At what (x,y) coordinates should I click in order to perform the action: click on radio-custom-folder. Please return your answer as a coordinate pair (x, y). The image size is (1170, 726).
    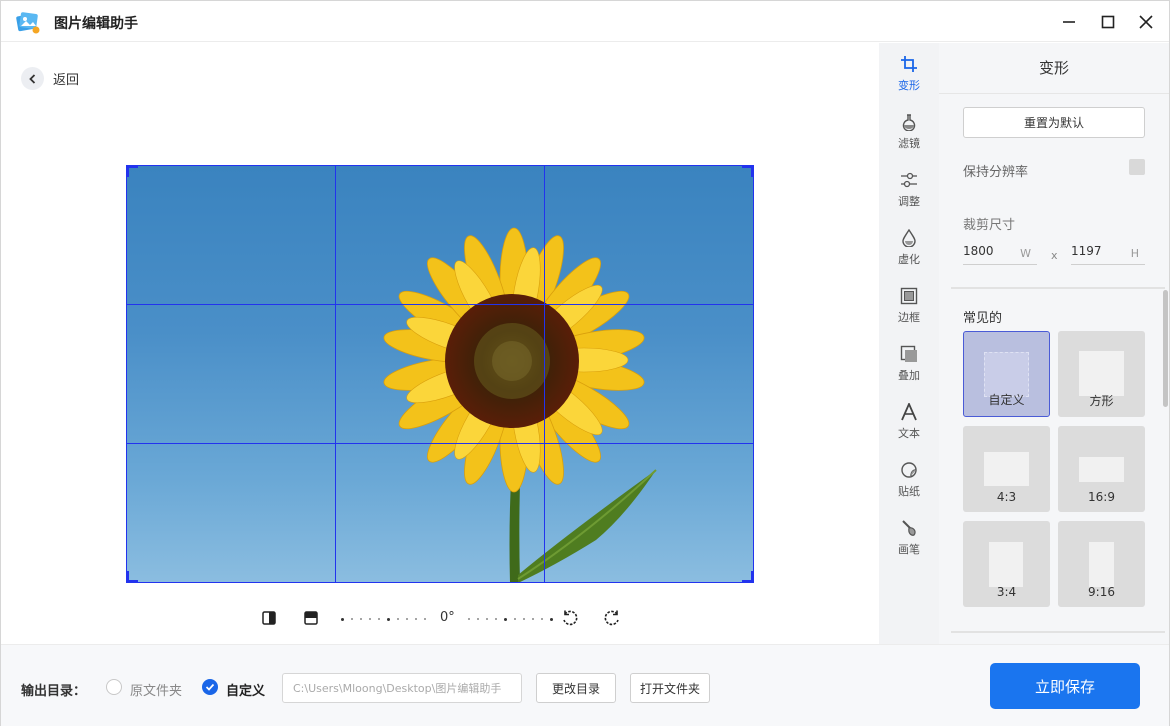
    Looking at the image, I should click on (210, 687).